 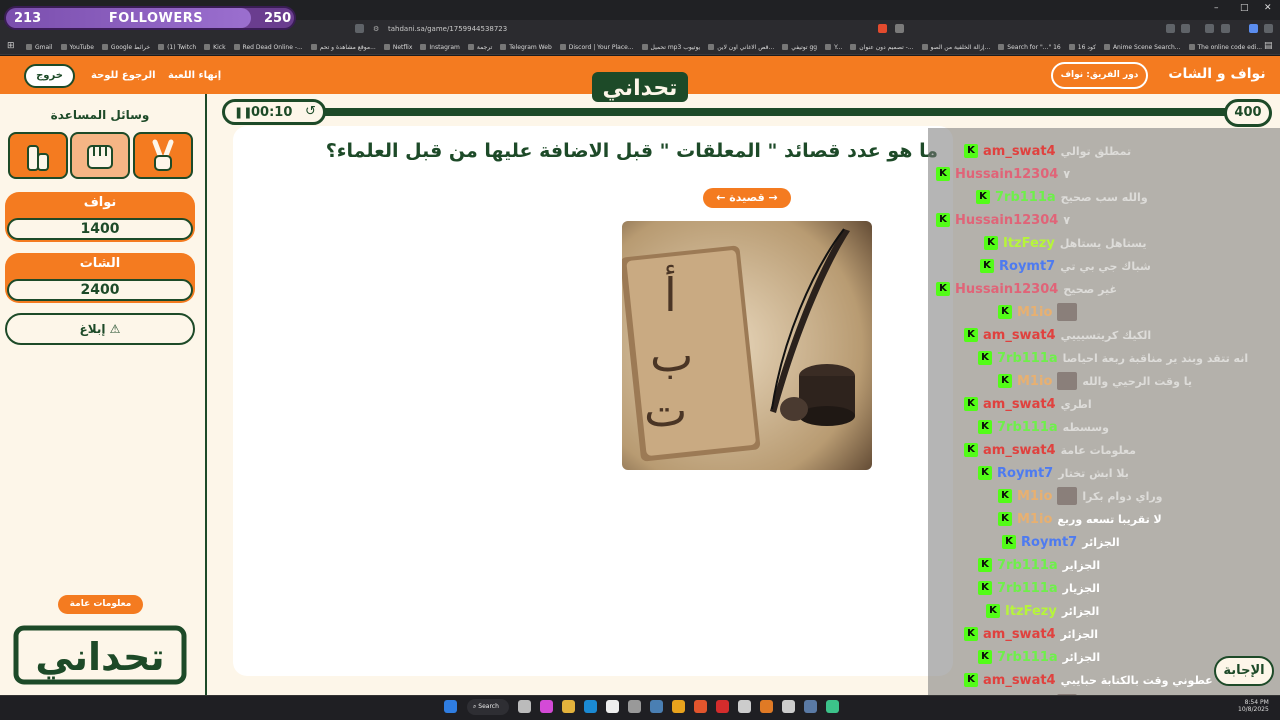 I want to click on end-game-button: إنهاء اللعبة, so click(x=194, y=75).